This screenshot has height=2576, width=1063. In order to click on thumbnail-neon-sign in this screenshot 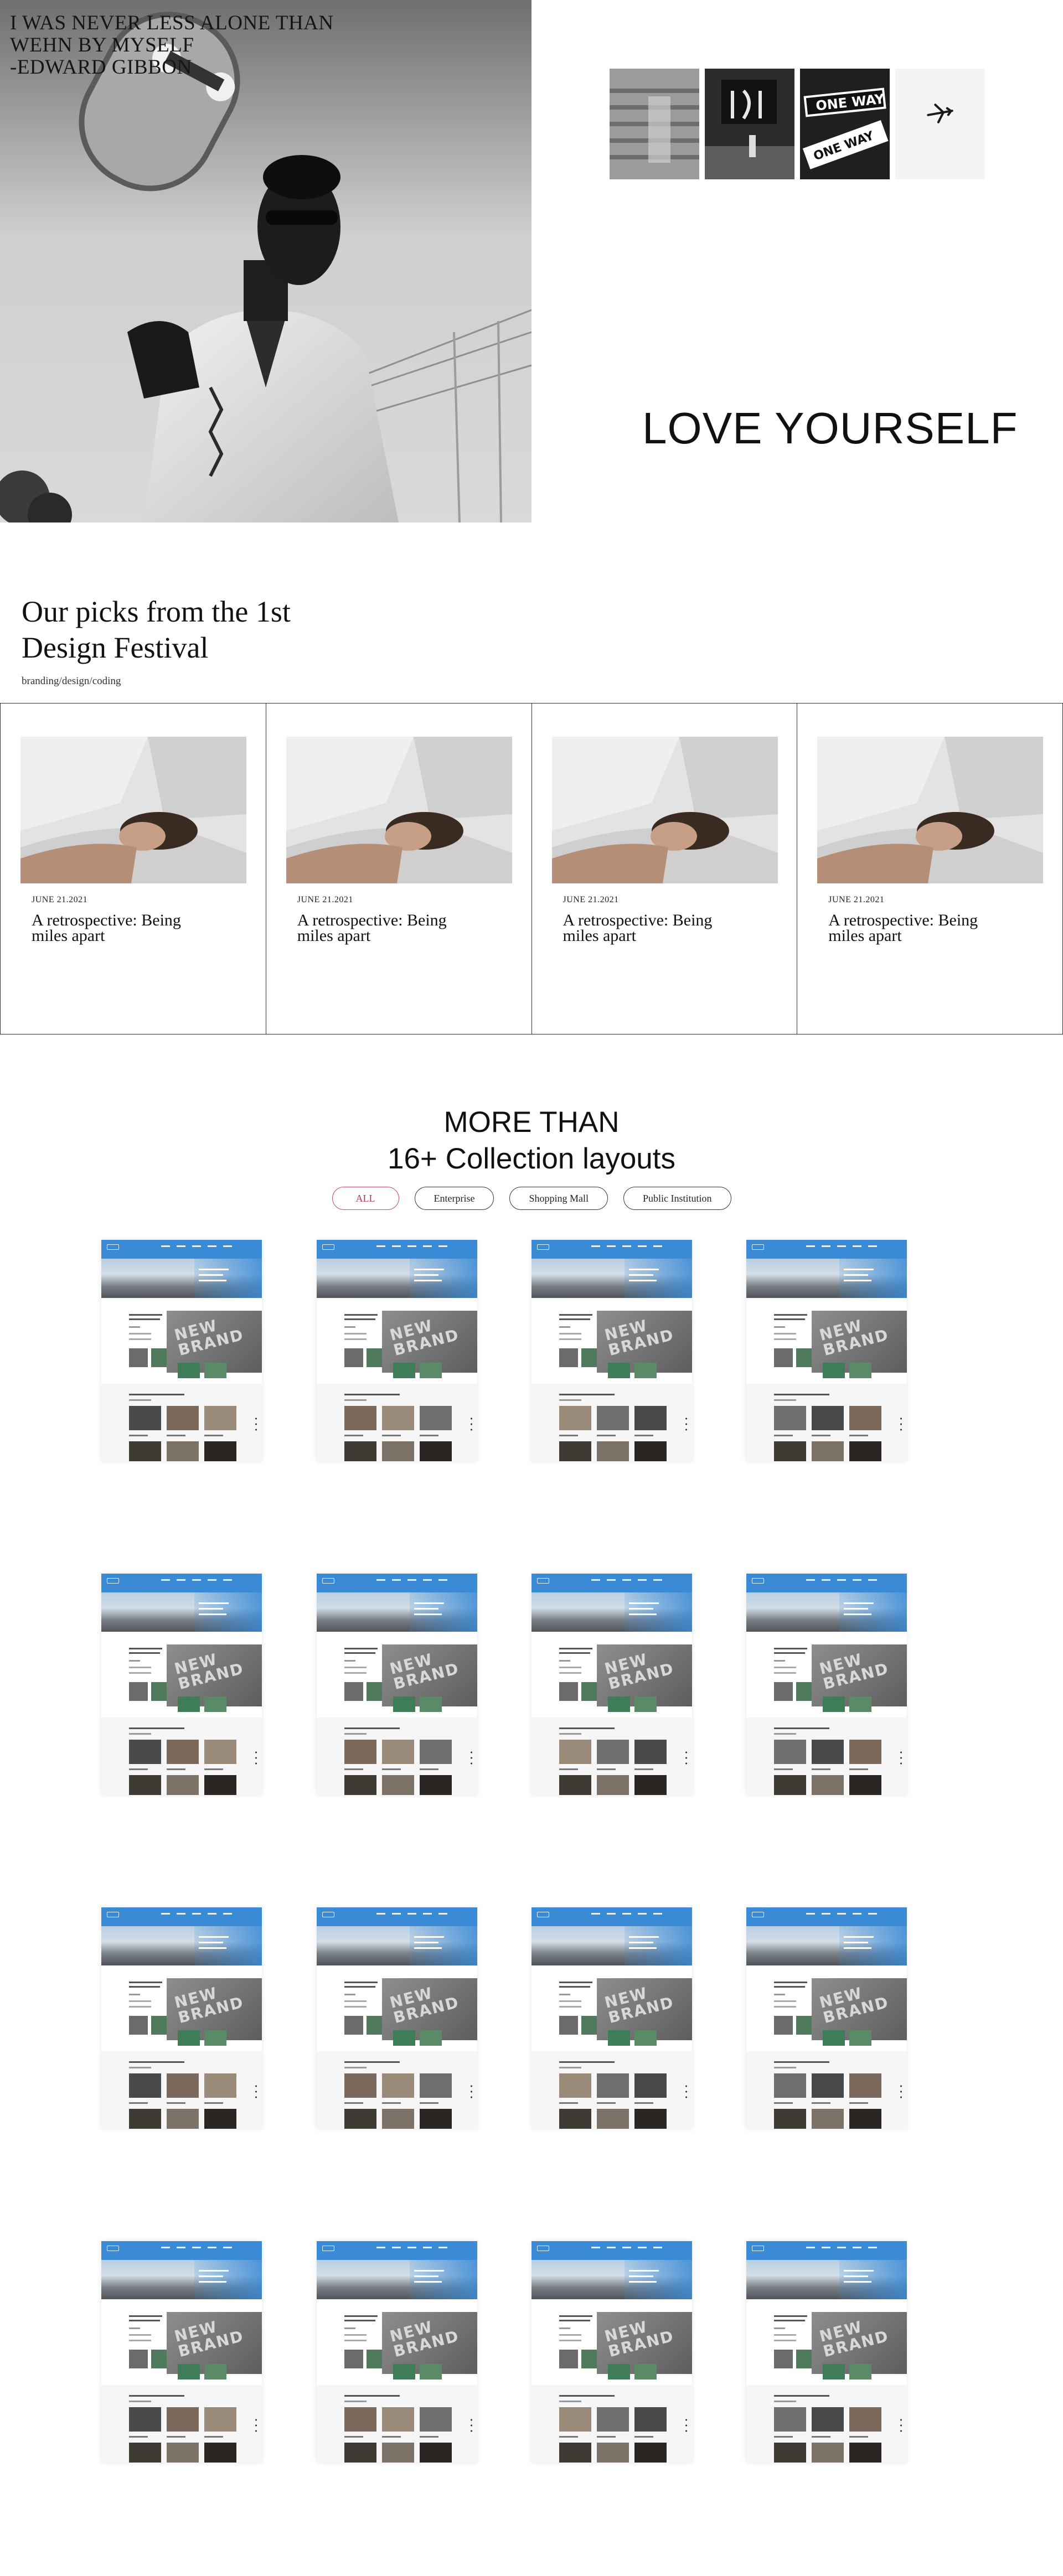, I will do `click(749, 124)`.